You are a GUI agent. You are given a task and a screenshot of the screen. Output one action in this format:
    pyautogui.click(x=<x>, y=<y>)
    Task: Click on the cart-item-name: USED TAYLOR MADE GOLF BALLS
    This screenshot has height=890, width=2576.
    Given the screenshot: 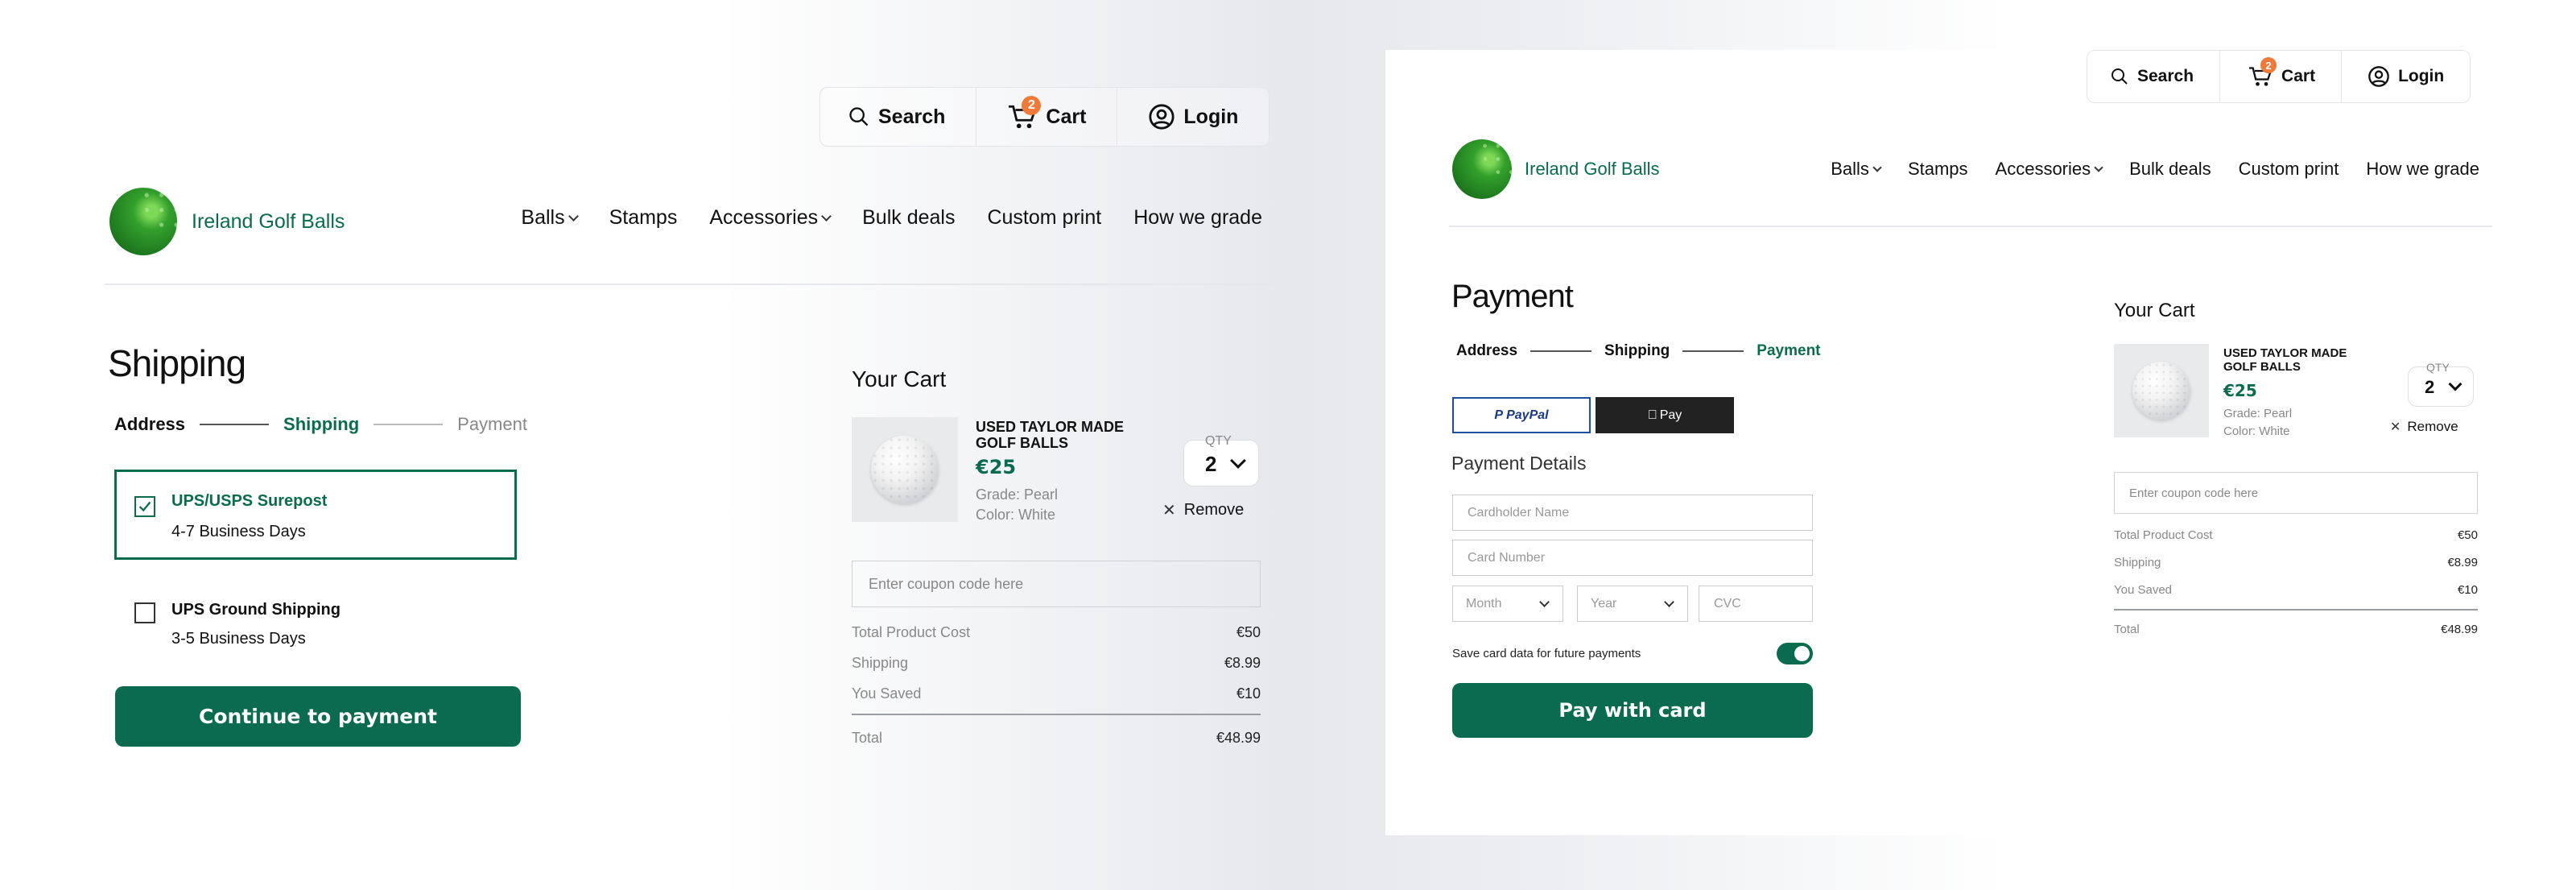 What is the action you would take?
    pyautogui.click(x=1050, y=435)
    